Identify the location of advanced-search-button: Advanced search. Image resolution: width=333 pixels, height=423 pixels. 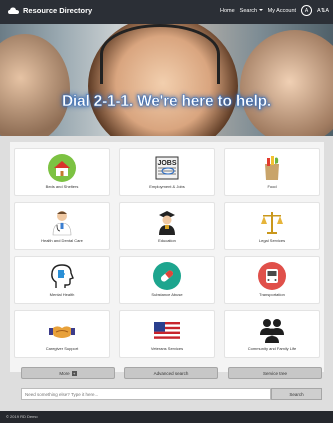
(171, 373).